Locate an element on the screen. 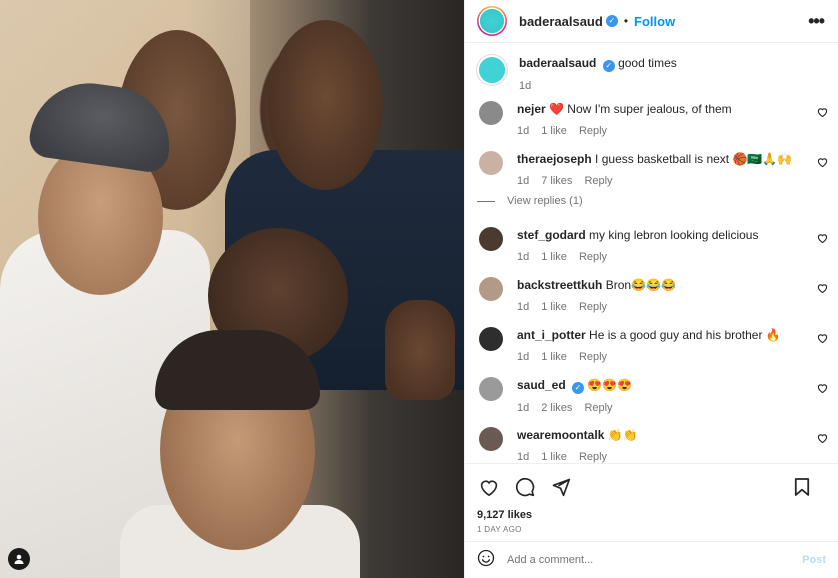  post-comment-button: Post is located at coordinates (814, 560).